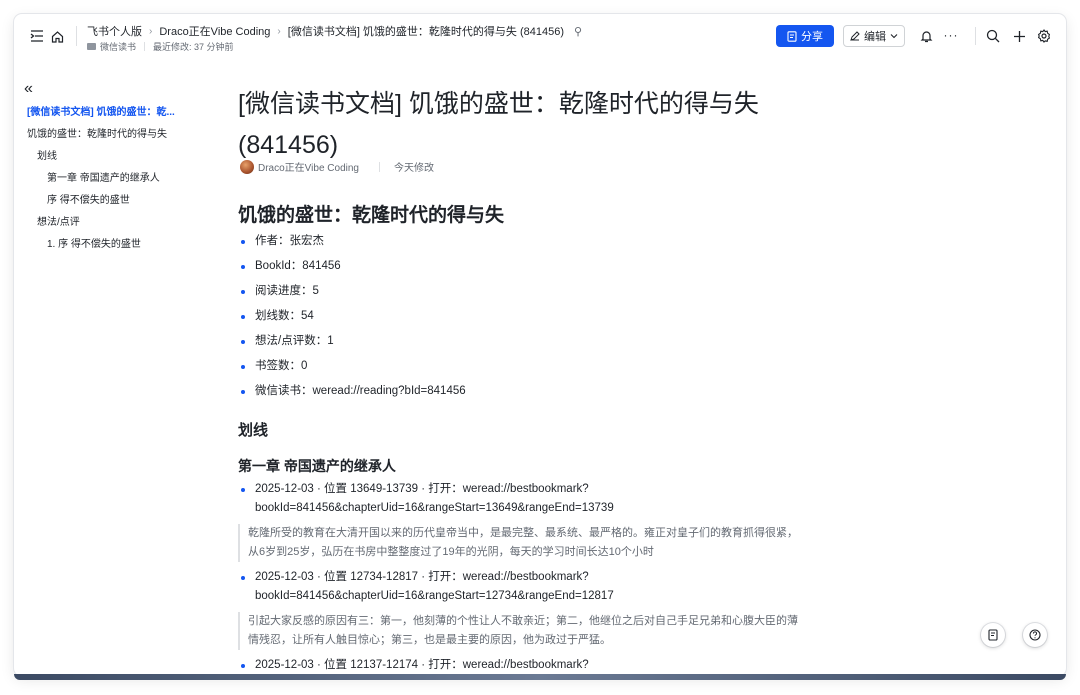 The height and width of the screenshot is (695, 1080). I want to click on more-icon: ···, so click(951, 35).